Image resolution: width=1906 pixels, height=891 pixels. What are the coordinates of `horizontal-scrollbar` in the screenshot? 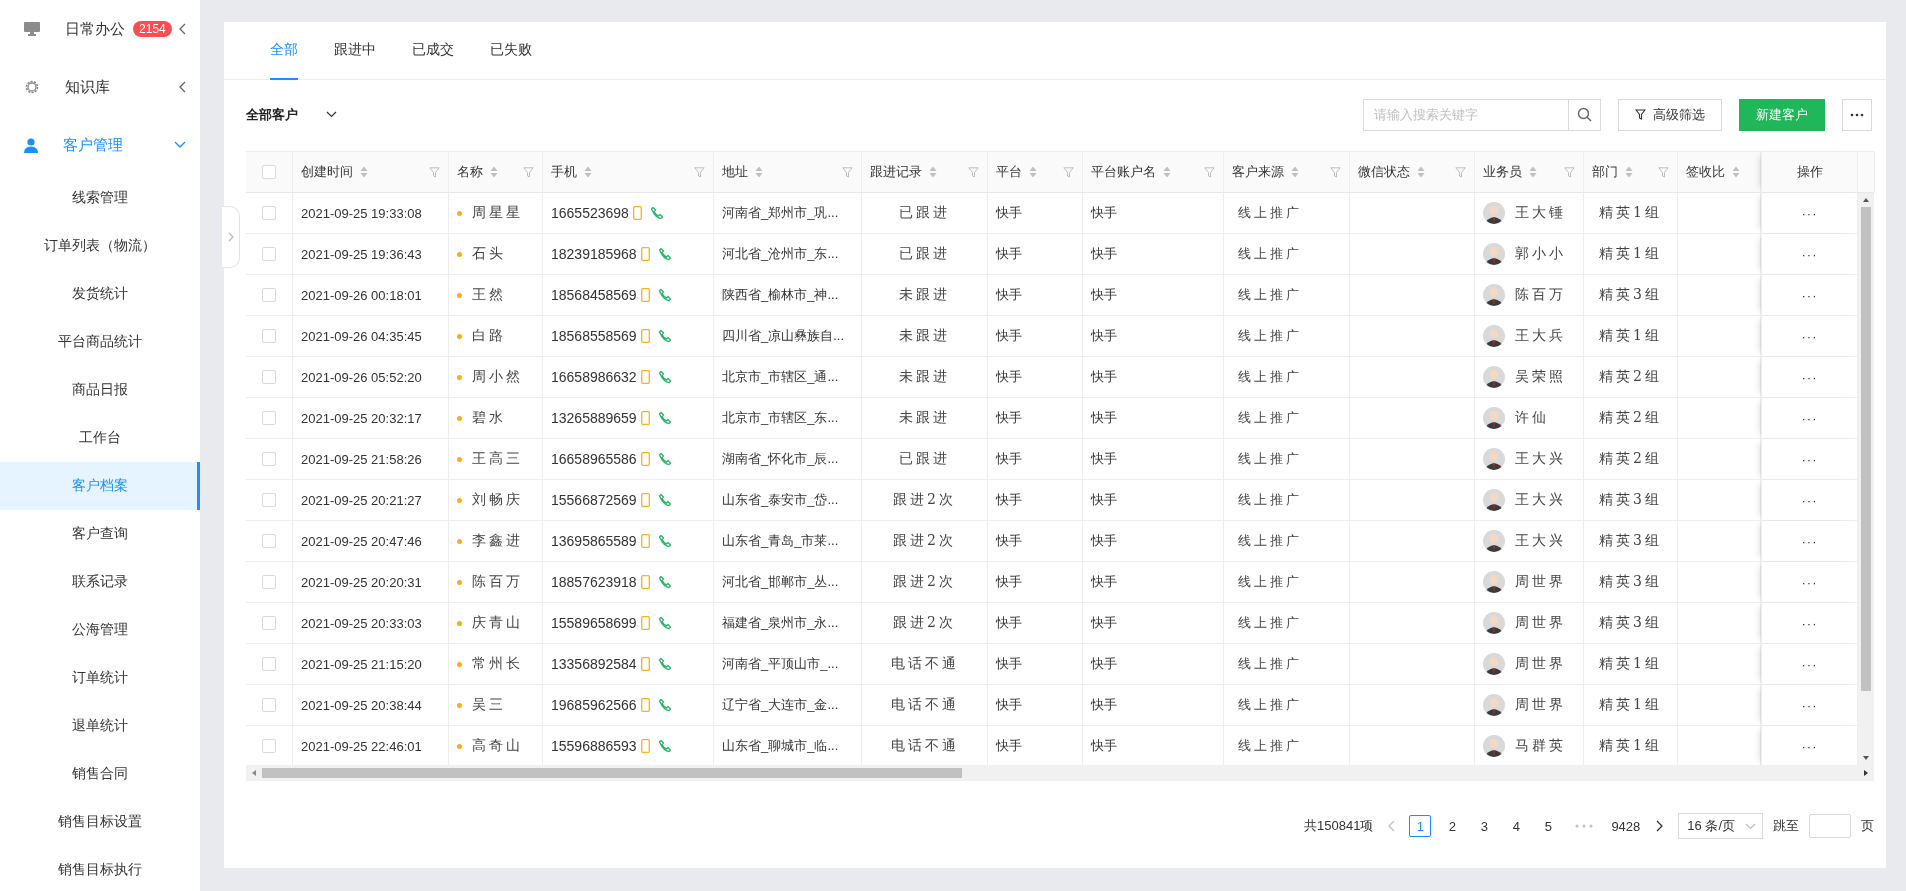 It's located at (1060, 773).